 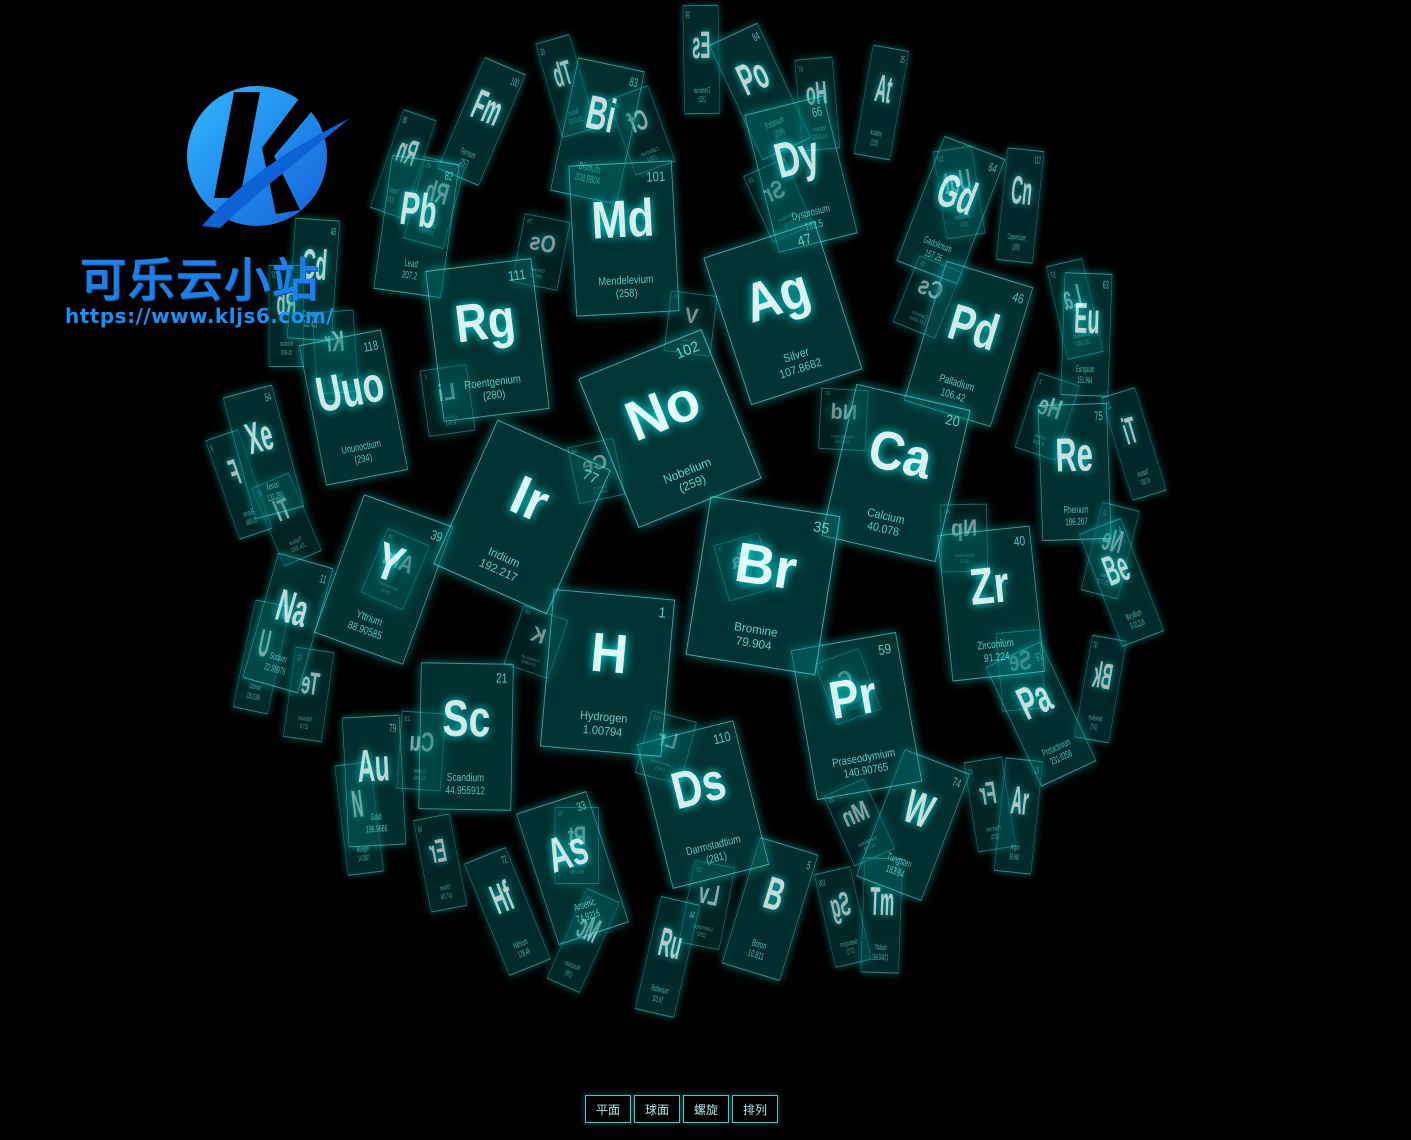 What do you see at coordinates (657, 1109) in the screenshot?
I see `sphere-view-button: 球面` at bounding box center [657, 1109].